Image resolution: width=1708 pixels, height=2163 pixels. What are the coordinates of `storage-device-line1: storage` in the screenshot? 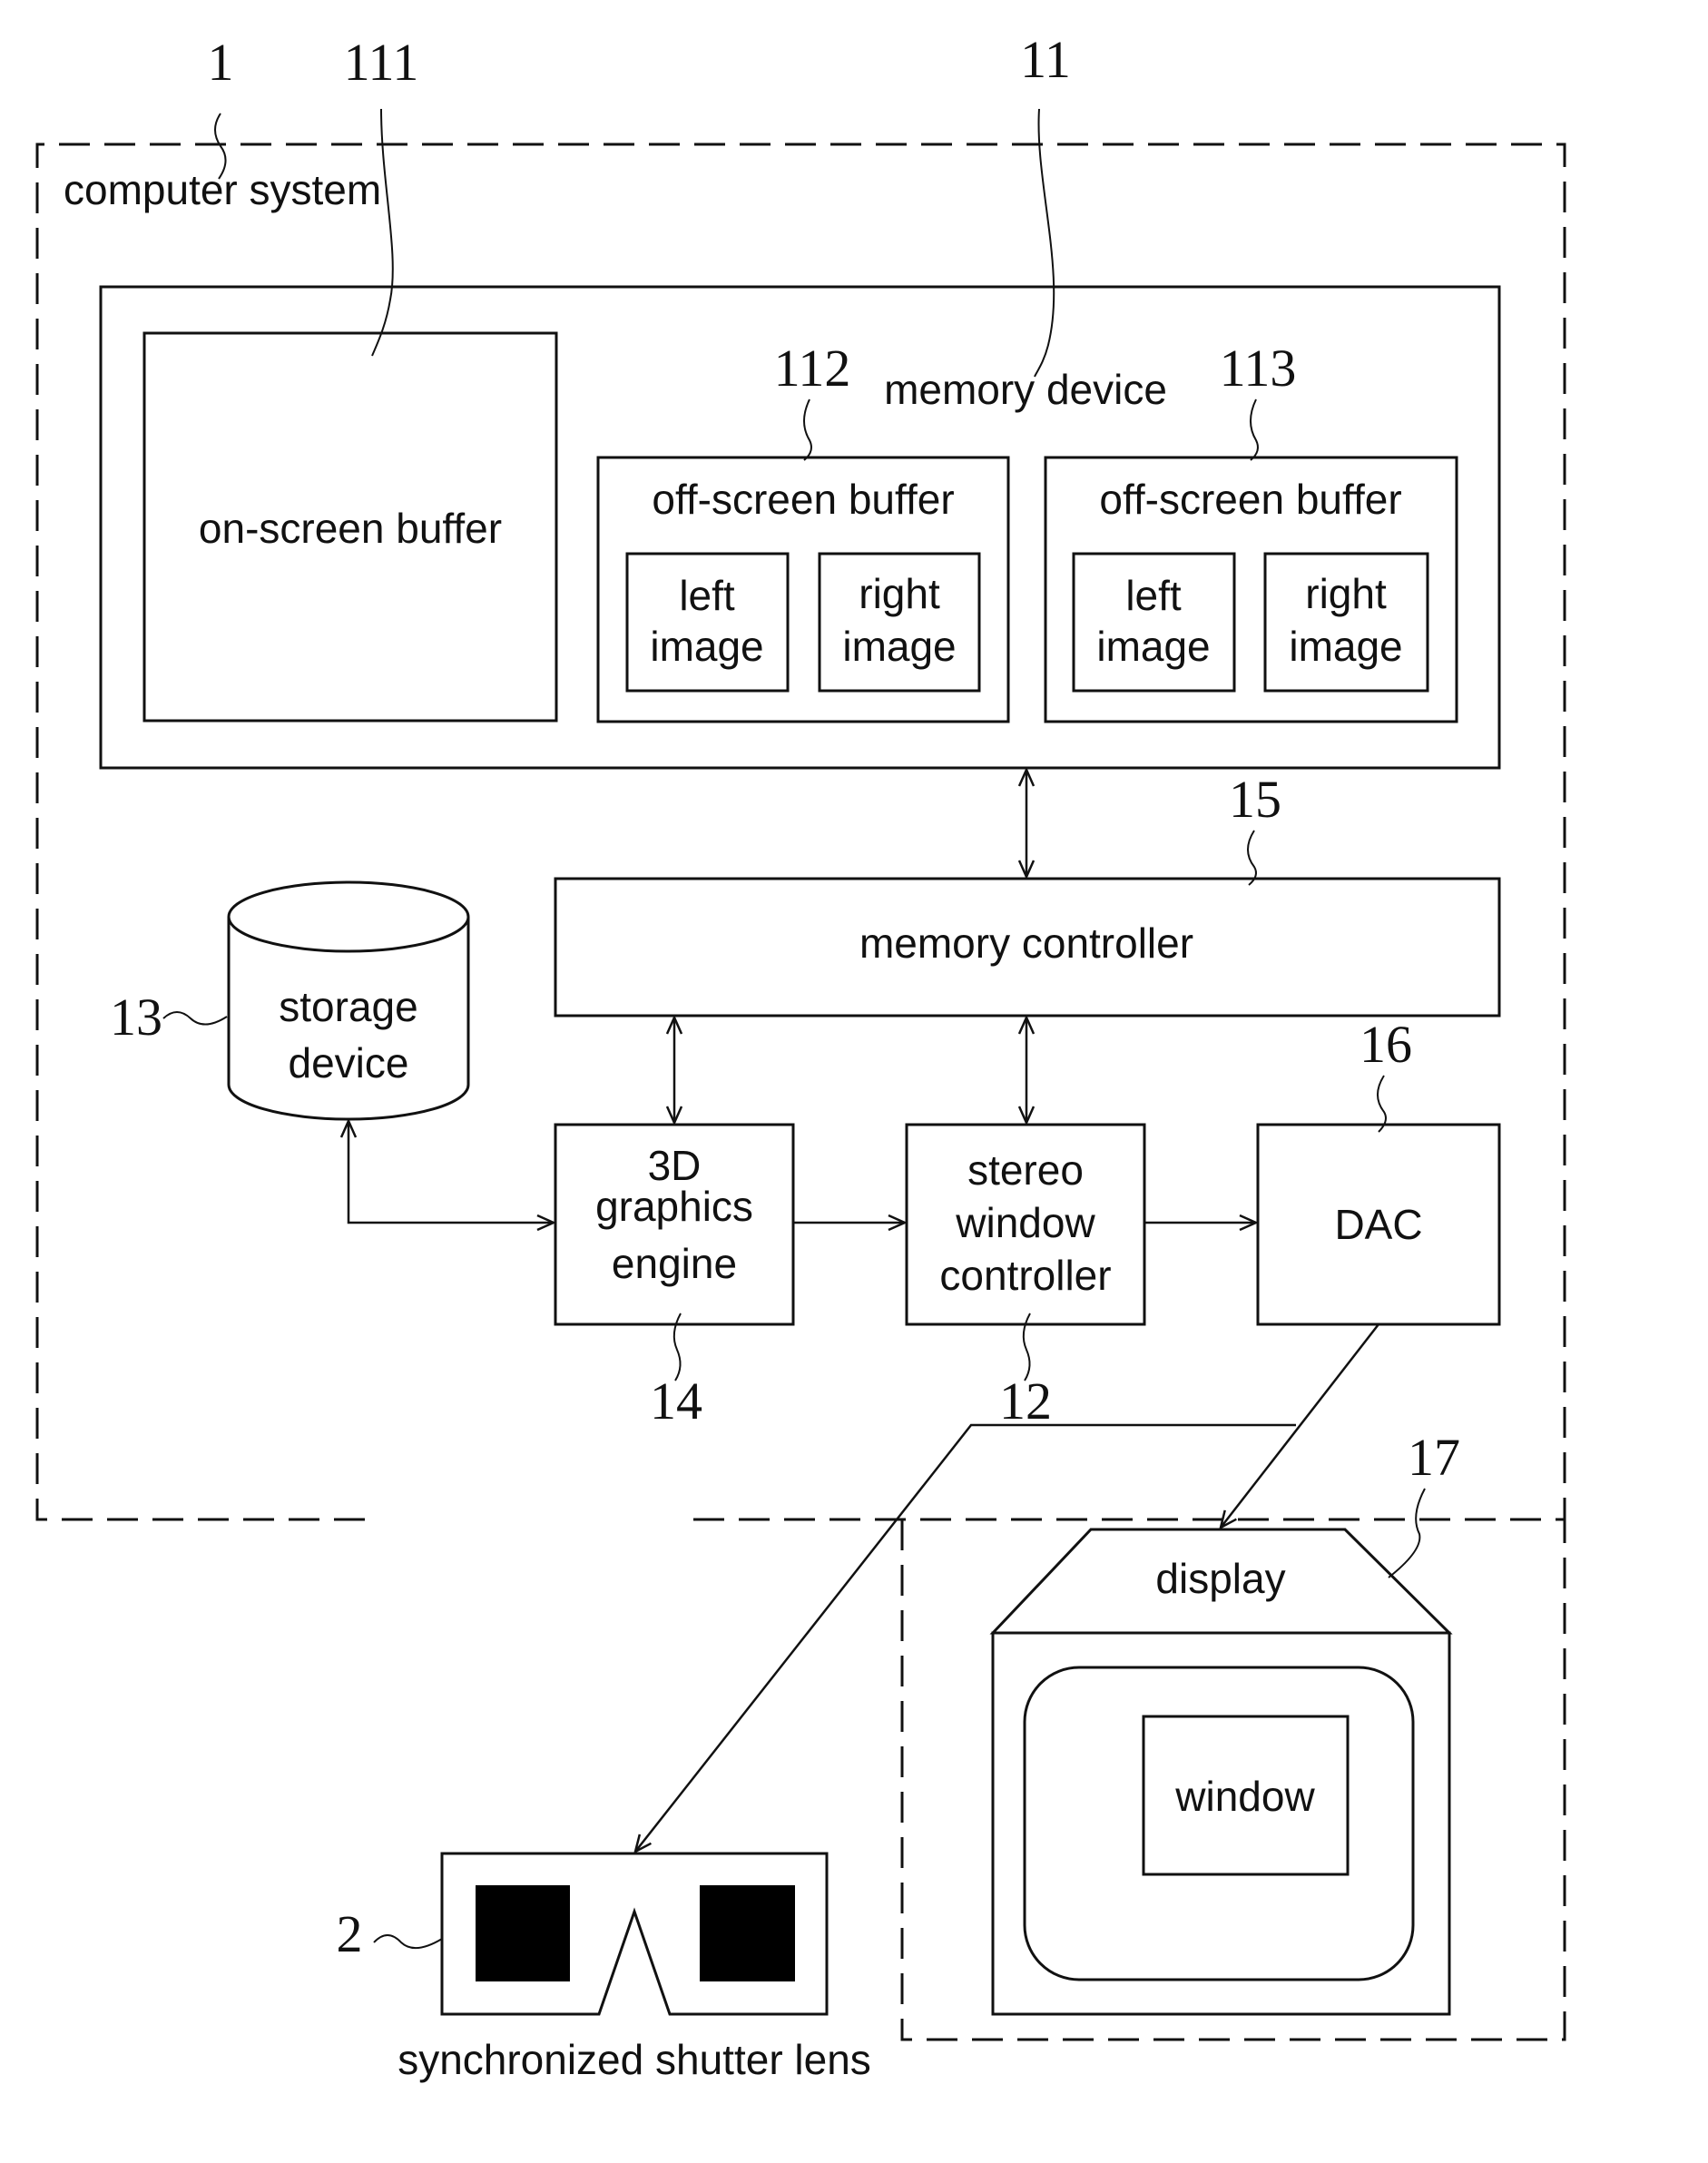 It's located at (348, 1006).